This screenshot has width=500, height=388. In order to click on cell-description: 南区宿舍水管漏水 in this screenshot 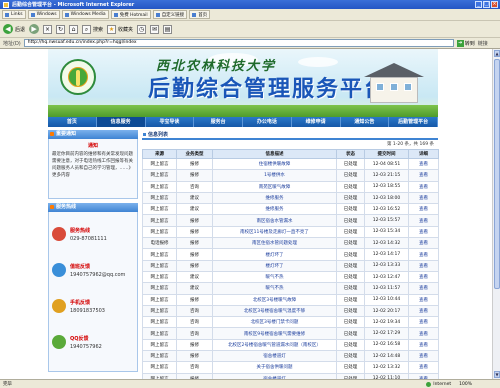, I will do `click(274, 220)`.